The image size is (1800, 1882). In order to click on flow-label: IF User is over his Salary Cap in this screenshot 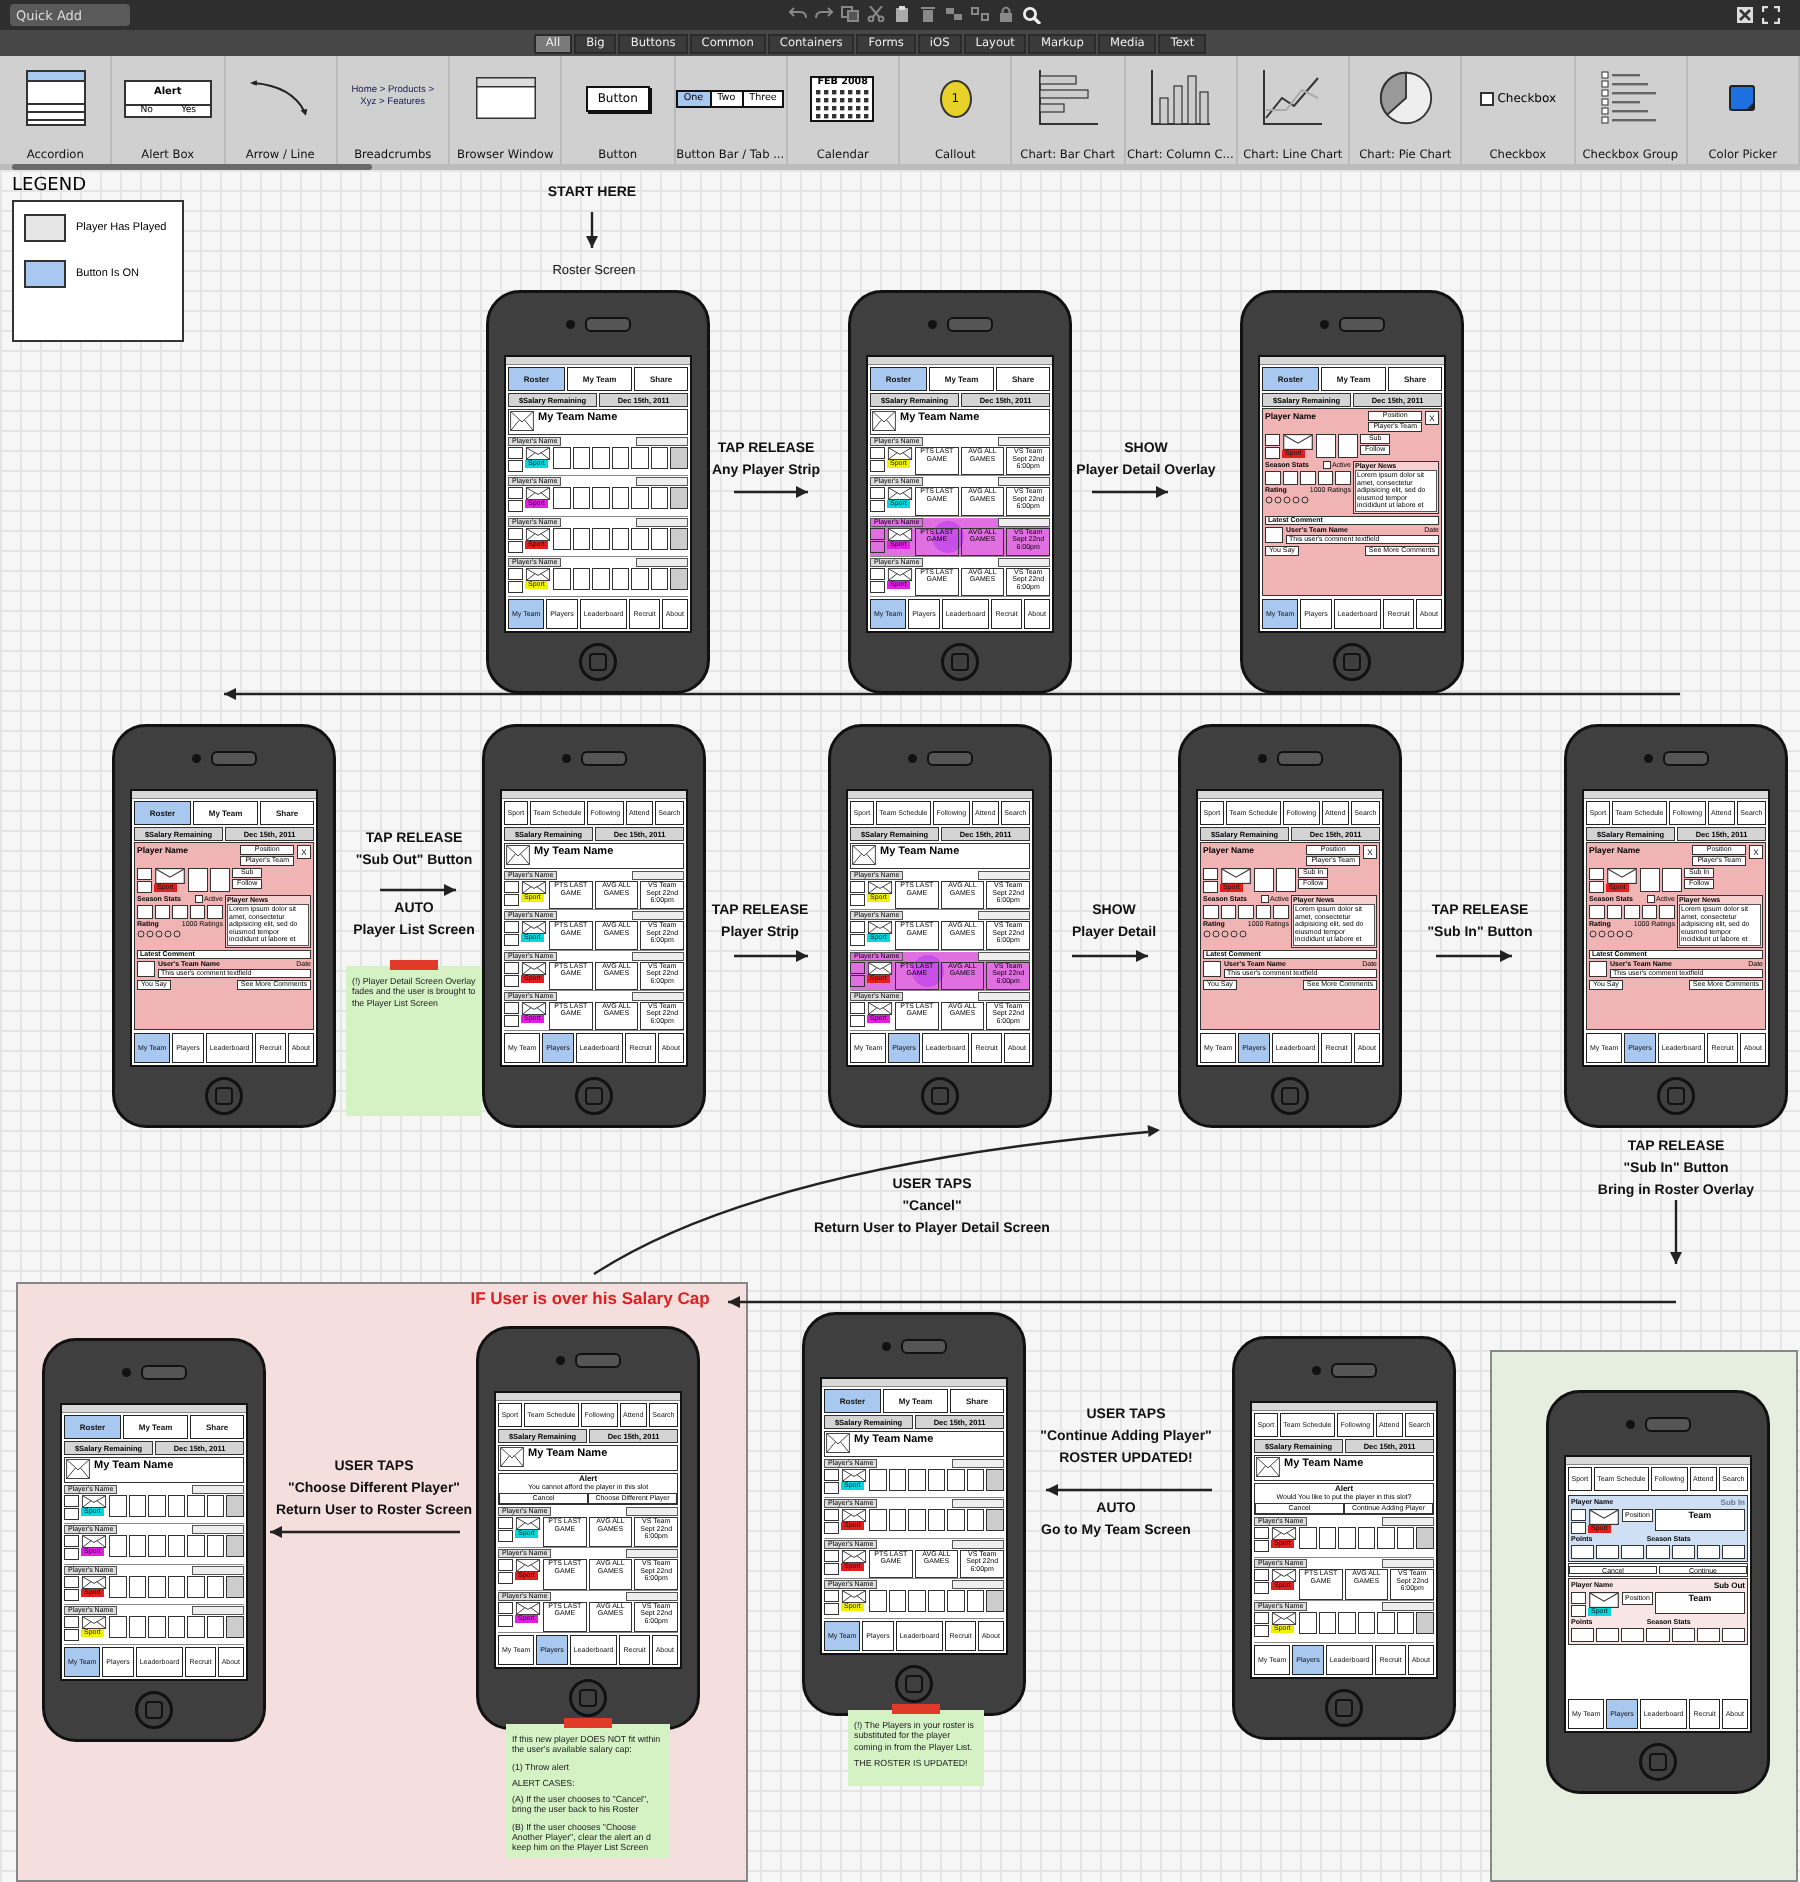, I will do `click(590, 1299)`.